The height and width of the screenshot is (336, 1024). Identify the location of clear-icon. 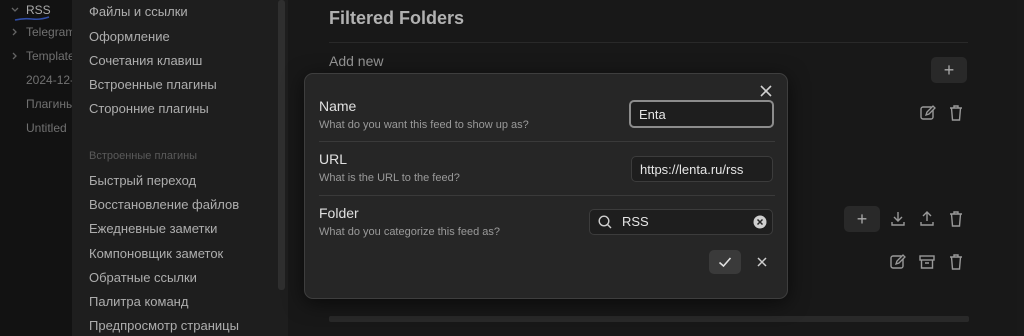
(760, 222).